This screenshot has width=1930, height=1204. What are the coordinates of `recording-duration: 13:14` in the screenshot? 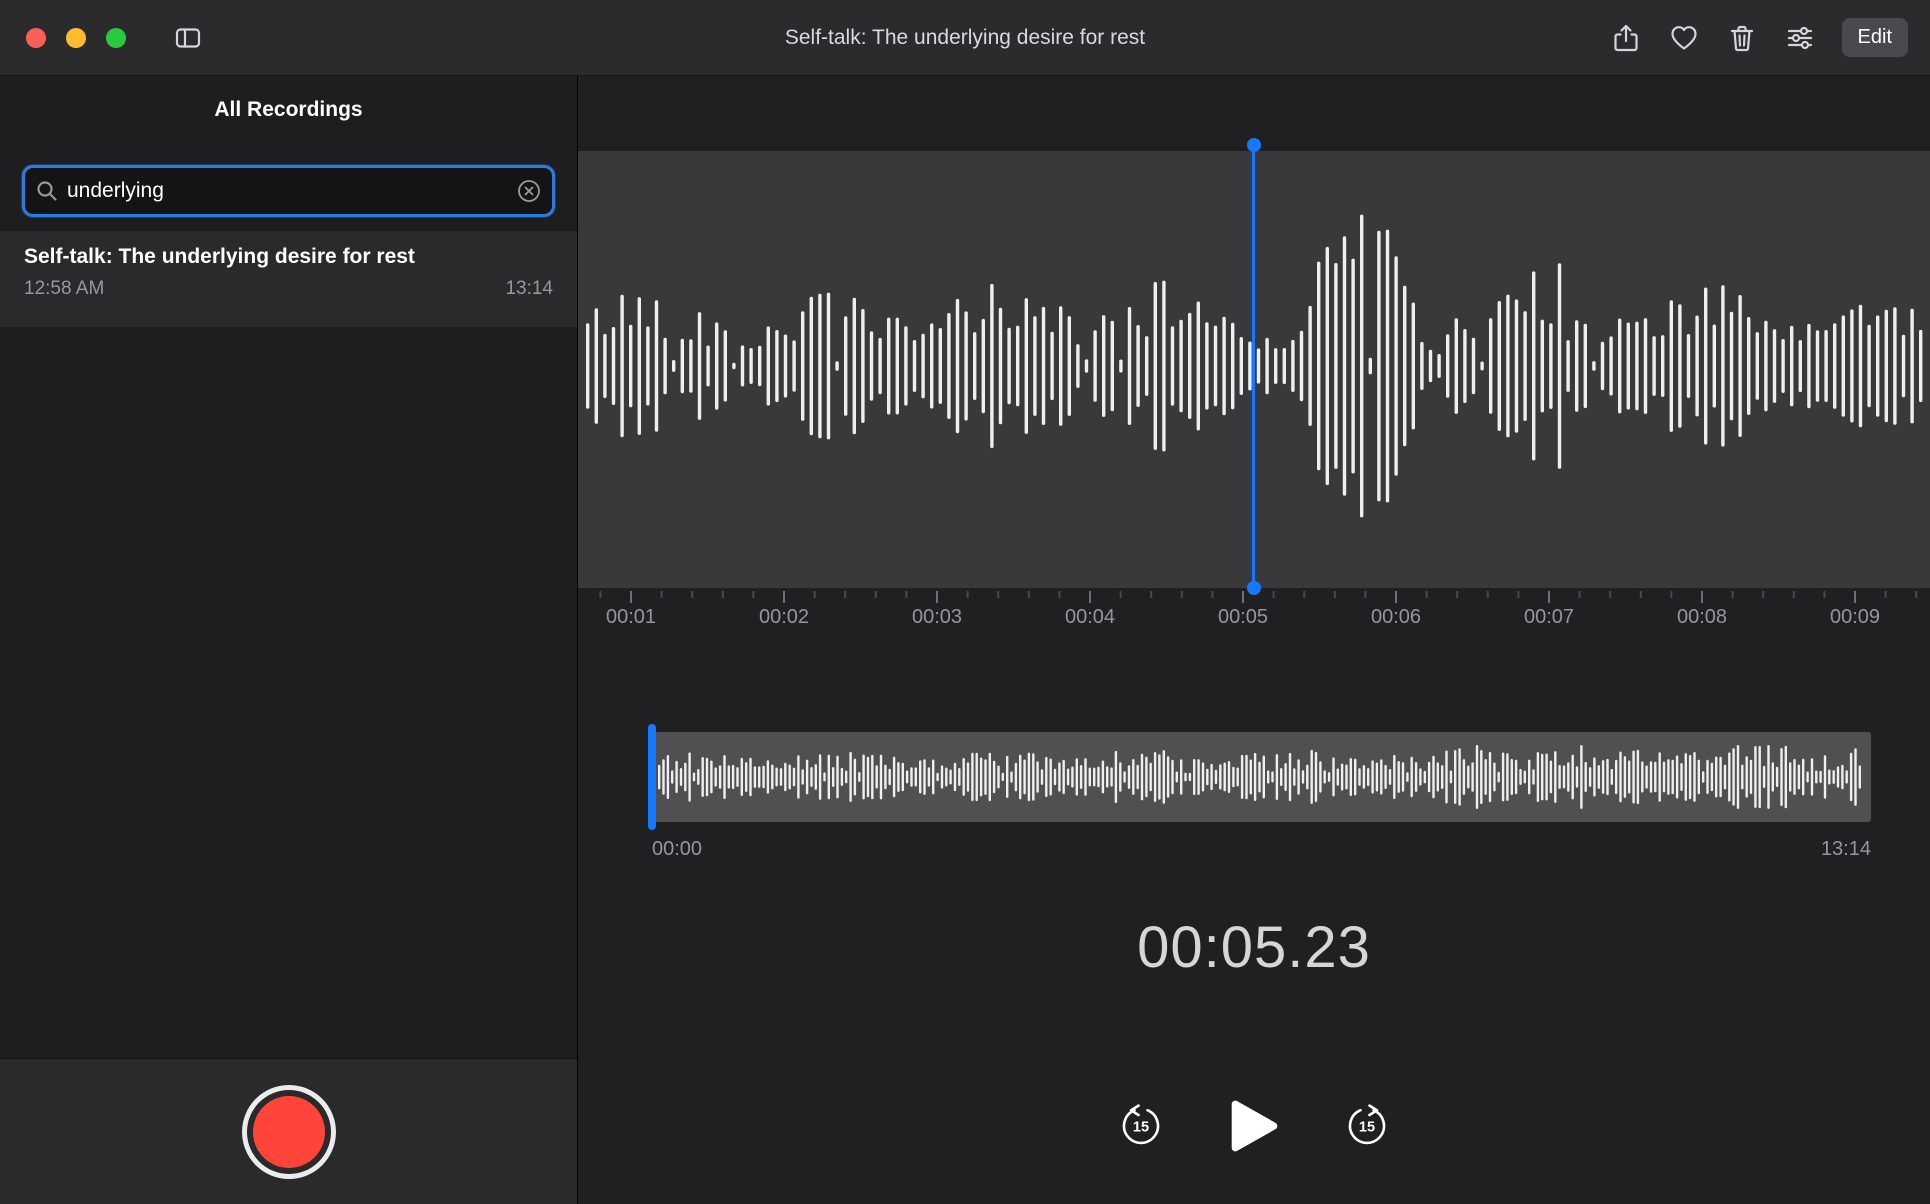 It's located at (529, 288).